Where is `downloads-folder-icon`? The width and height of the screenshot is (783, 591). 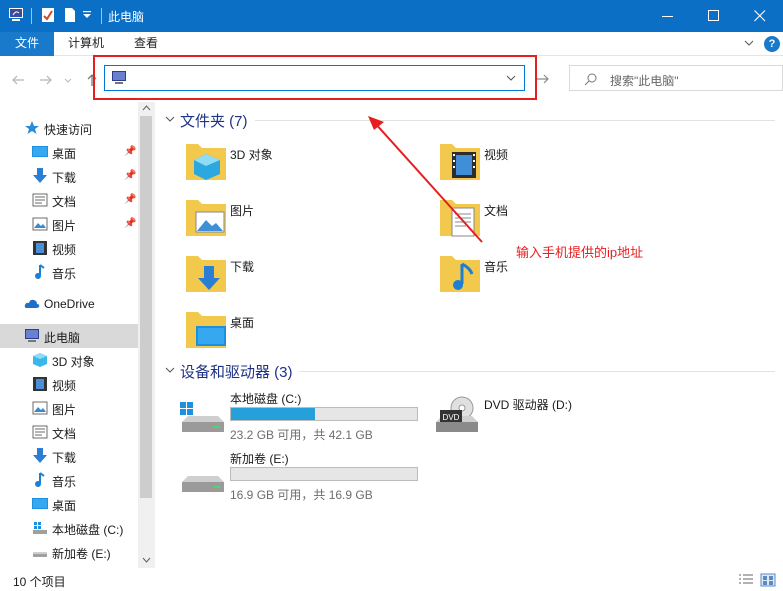
downloads-folder-icon is located at coordinates (206, 274).